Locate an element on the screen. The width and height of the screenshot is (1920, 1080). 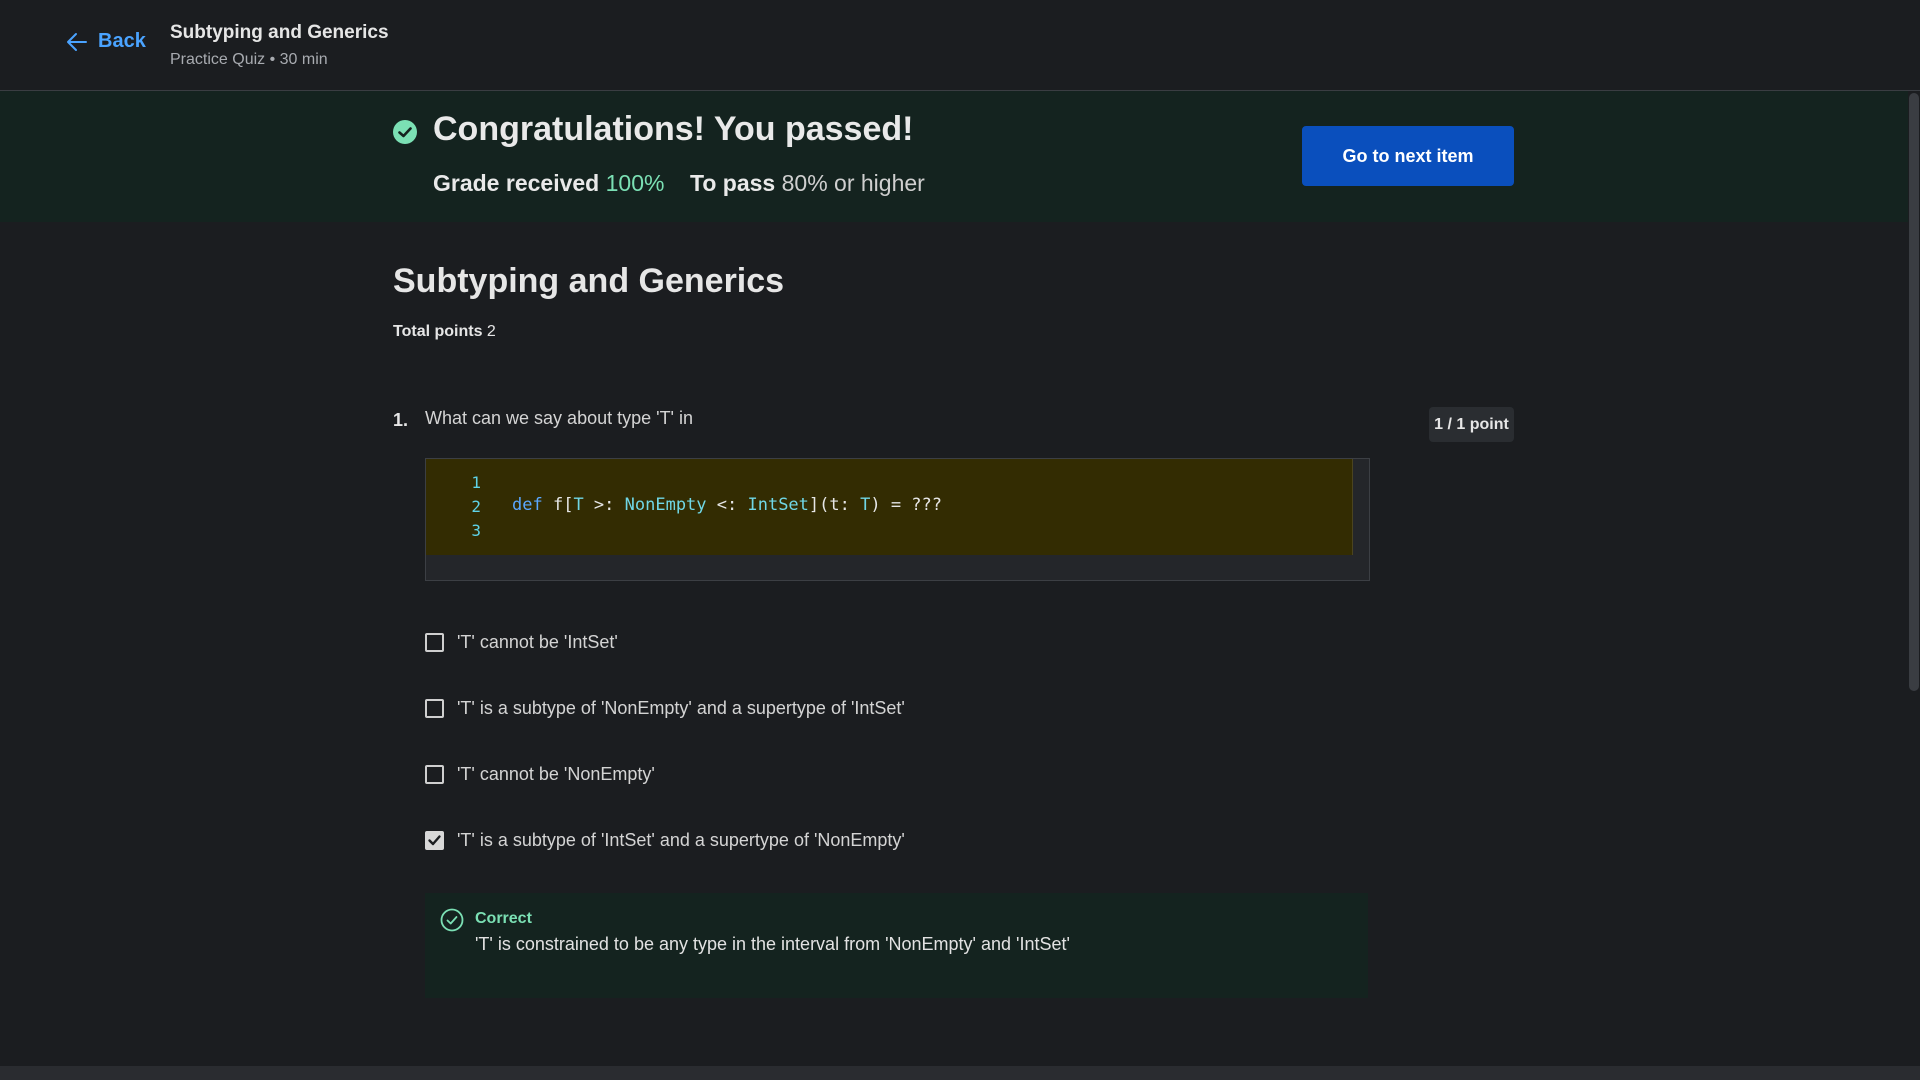
line-number: 2 is located at coordinates (476, 506).